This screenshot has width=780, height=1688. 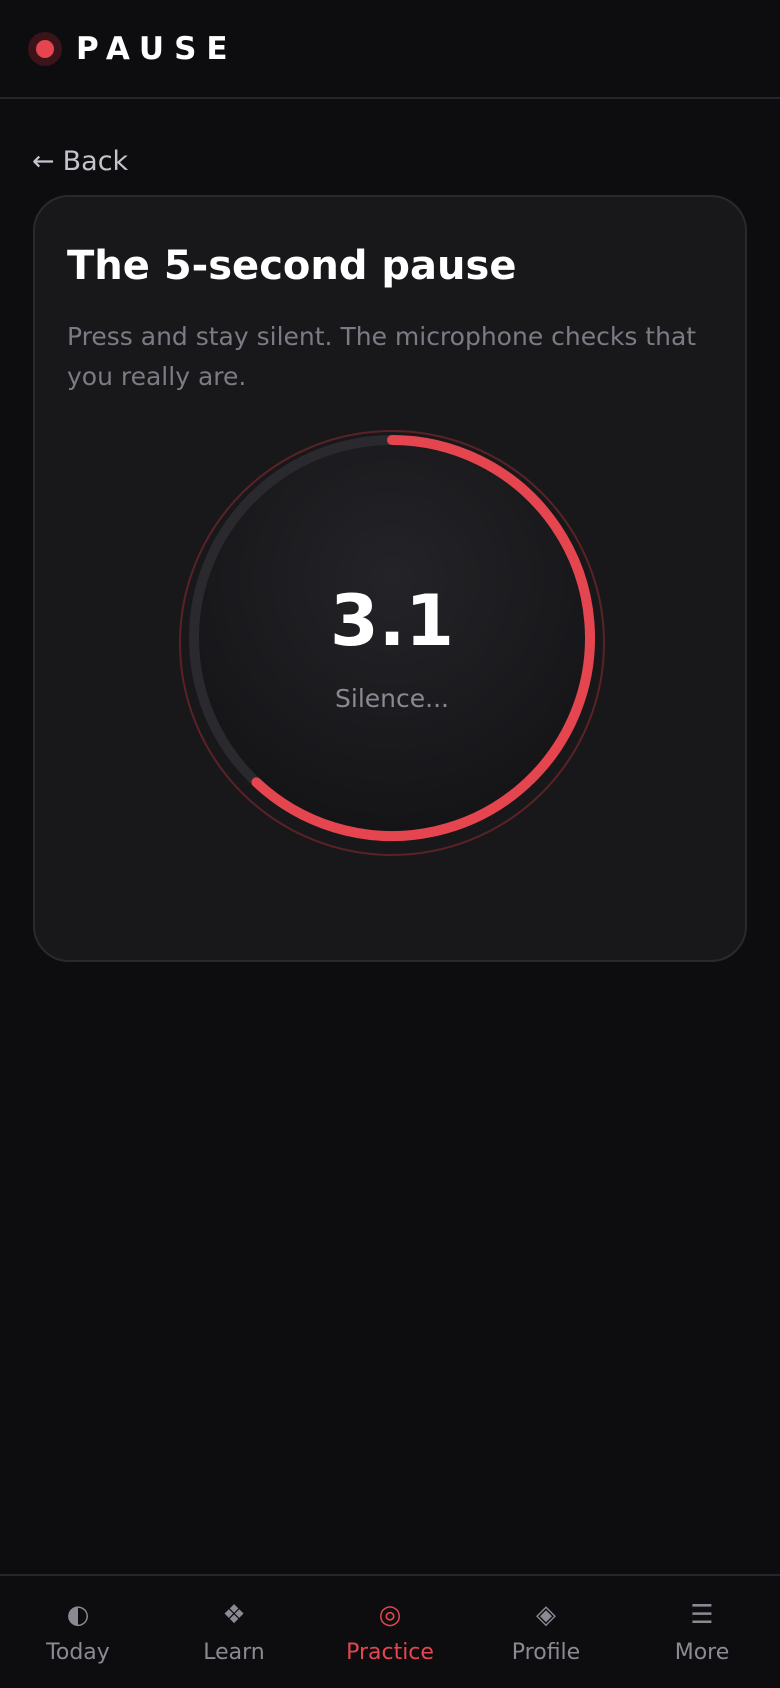 What do you see at coordinates (157, 48) in the screenshot?
I see `brand-title: PAUSE` at bounding box center [157, 48].